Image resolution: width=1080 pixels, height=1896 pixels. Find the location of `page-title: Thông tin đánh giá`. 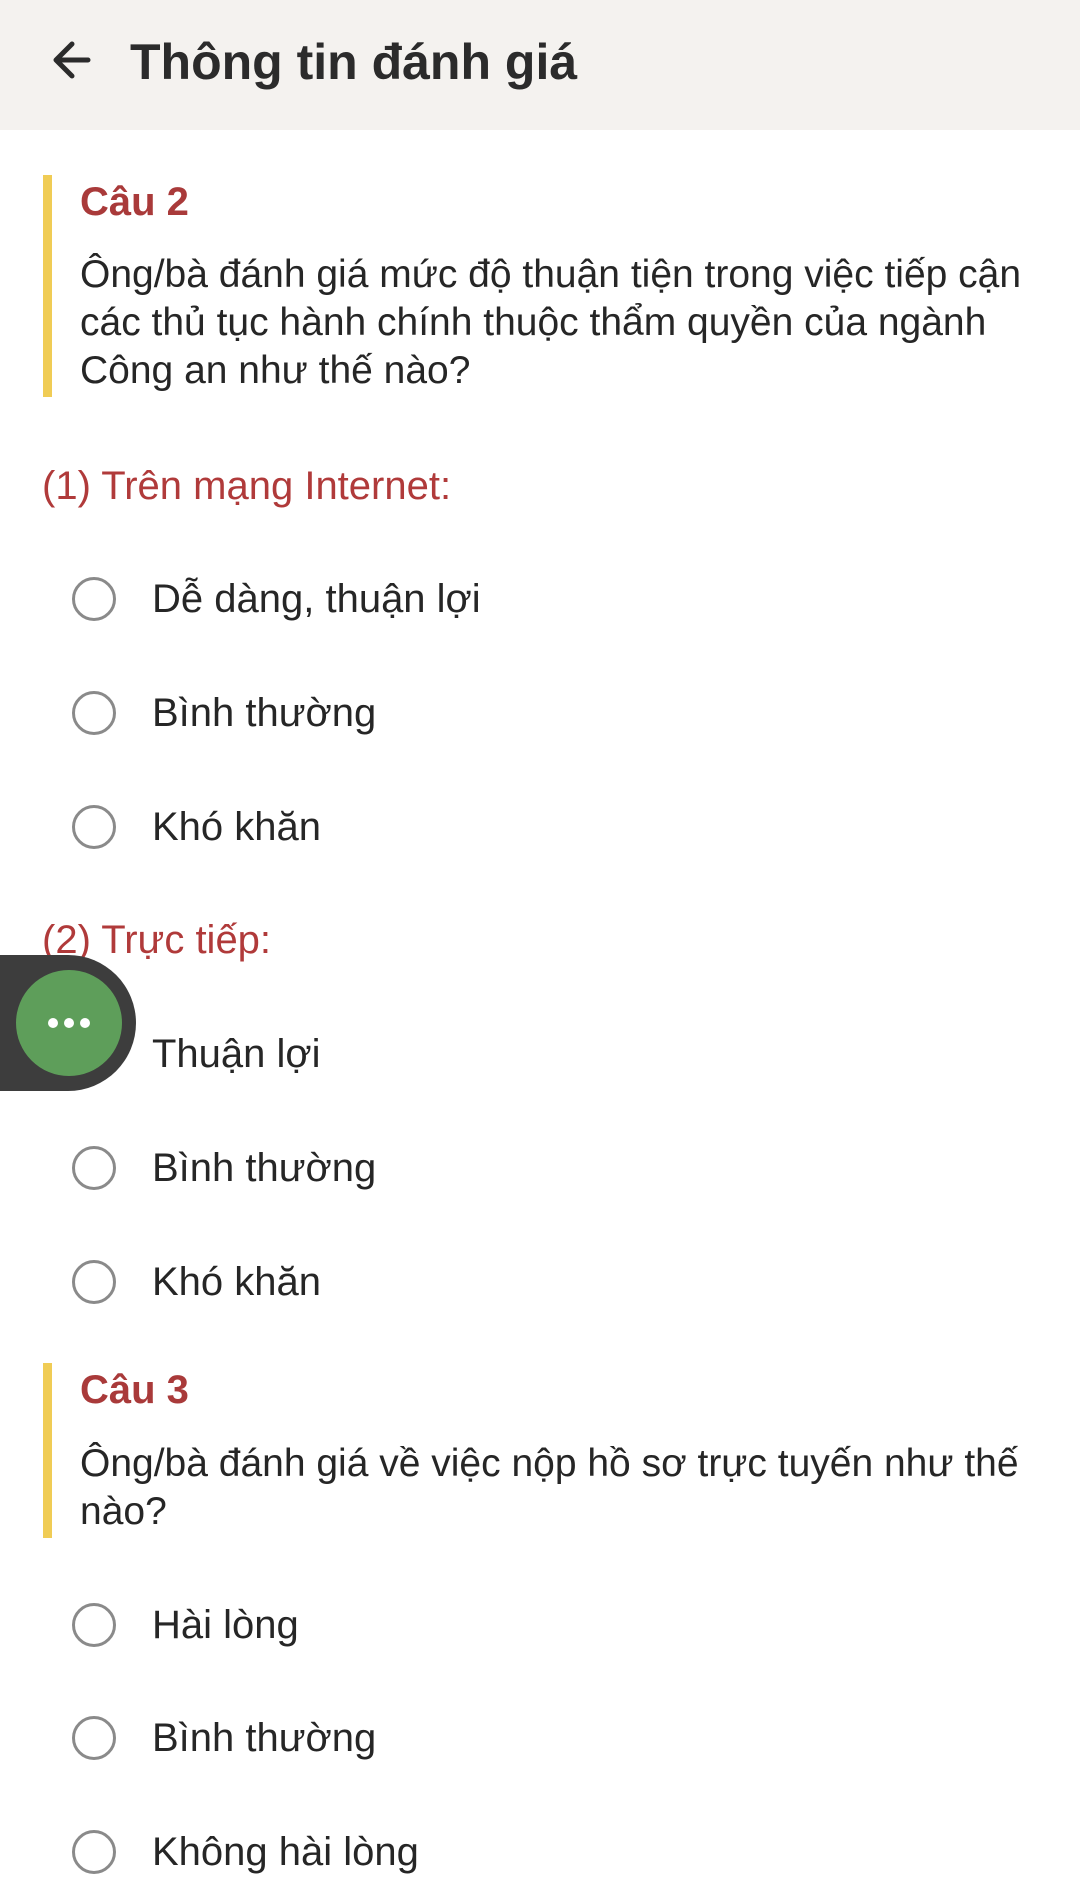

page-title: Thông tin đánh giá is located at coordinates (354, 62).